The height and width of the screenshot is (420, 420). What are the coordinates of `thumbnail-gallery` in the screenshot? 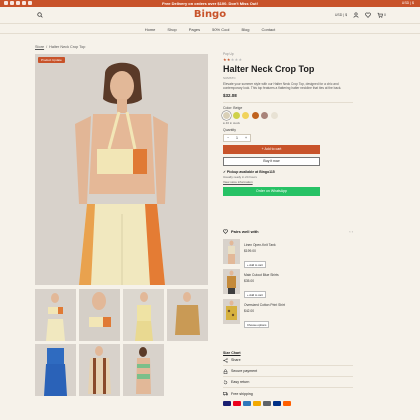 It's located at (121, 342).